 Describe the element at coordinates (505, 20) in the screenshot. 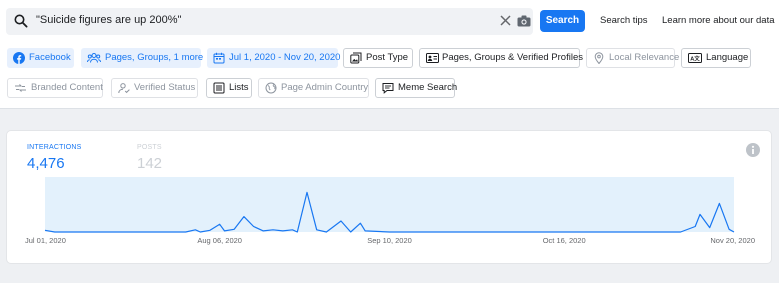

I see `clear-search-icon` at that location.